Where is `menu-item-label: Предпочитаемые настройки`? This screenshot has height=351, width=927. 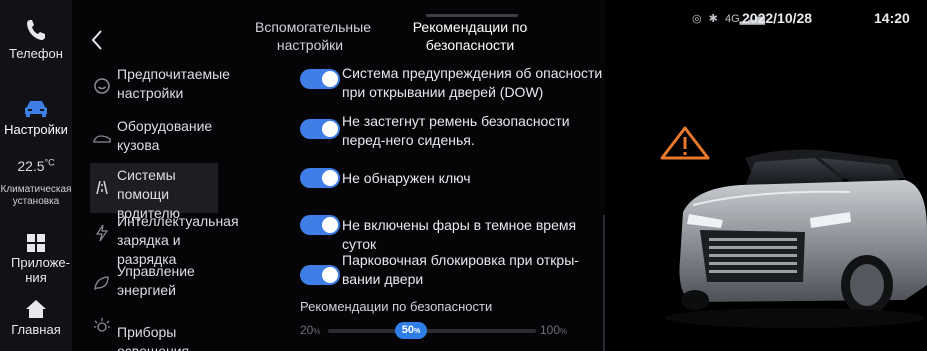 menu-item-label: Предпочитаемые настройки is located at coordinates (173, 83).